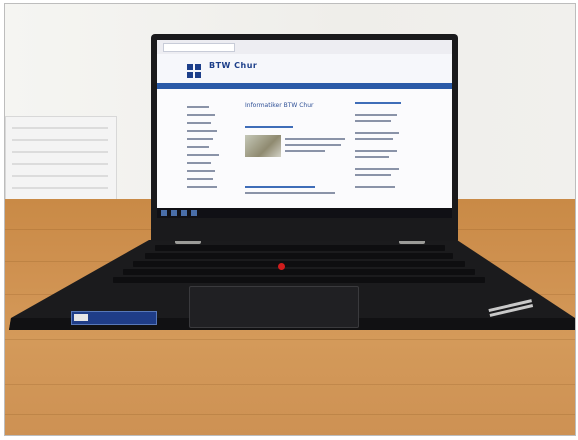  What do you see at coordinates (233, 65) in the screenshot?
I see `site-name: BTW Chur` at bounding box center [233, 65].